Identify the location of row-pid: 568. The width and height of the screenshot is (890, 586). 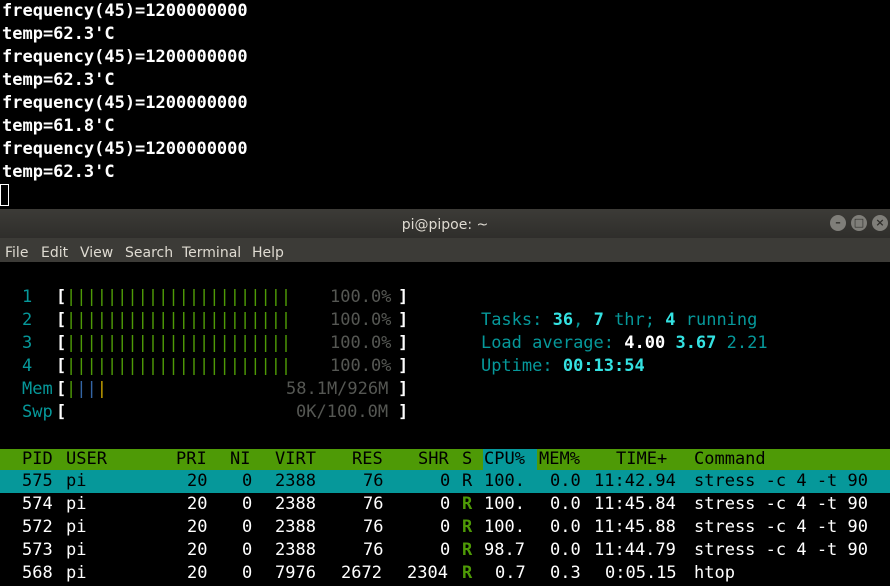
(37, 573).